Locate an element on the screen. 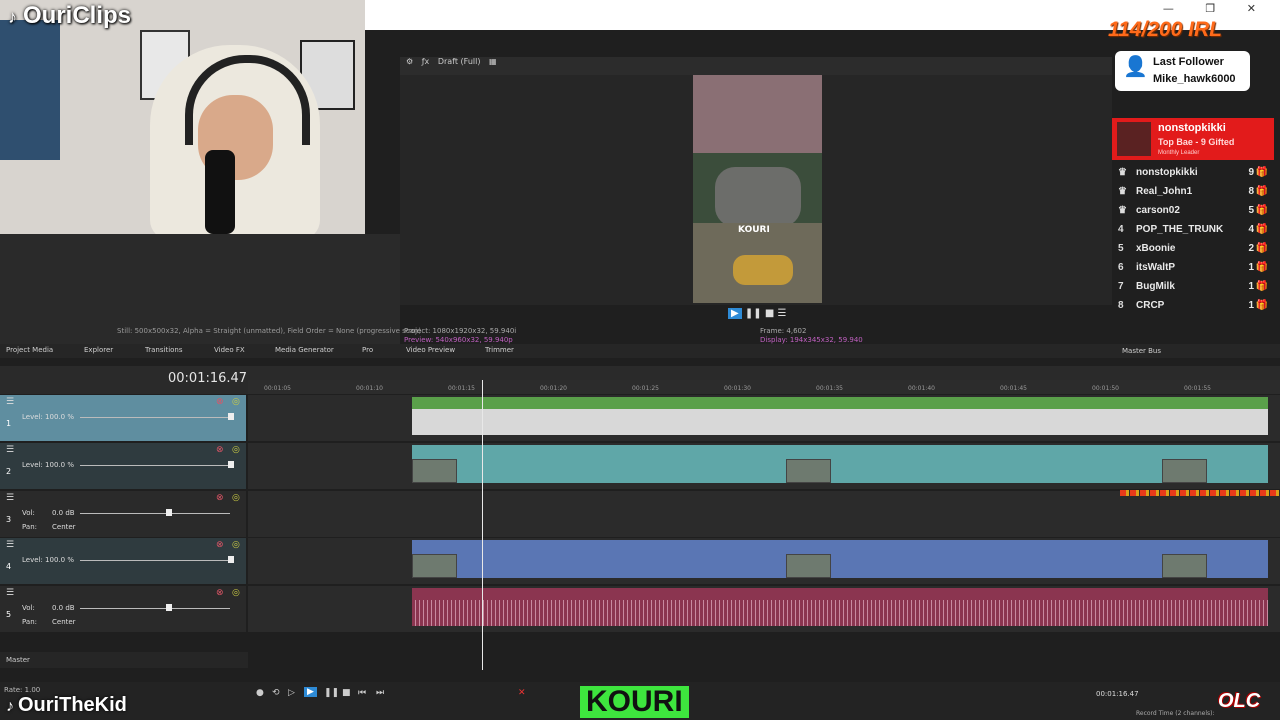 This screenshot has height=720, width=1280. master-bus-tab: Master Bus is located at coordinates (1141, 351).